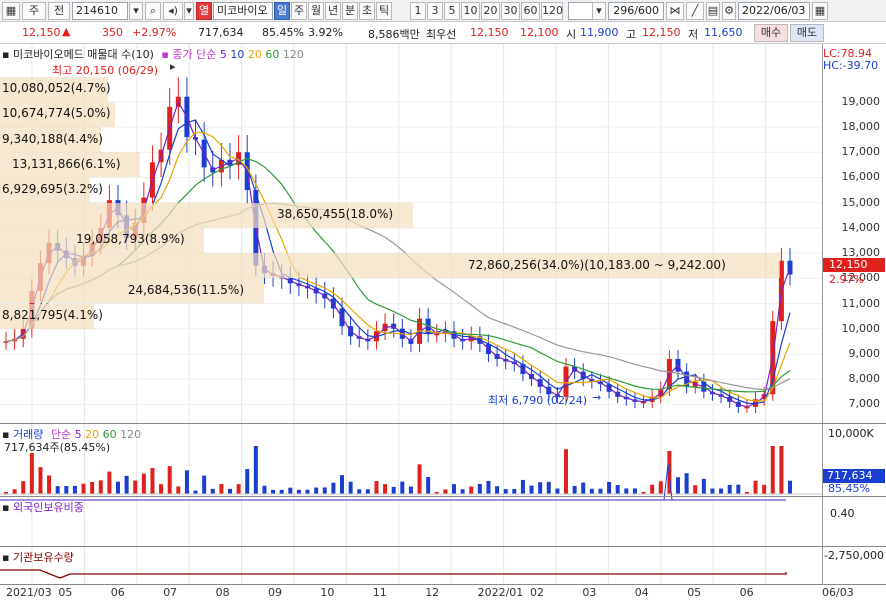 The image size is (886, 601). Describe the element at coordinates (470, 11) in the screenshot. I see `interval-button-10: 10` at that location.